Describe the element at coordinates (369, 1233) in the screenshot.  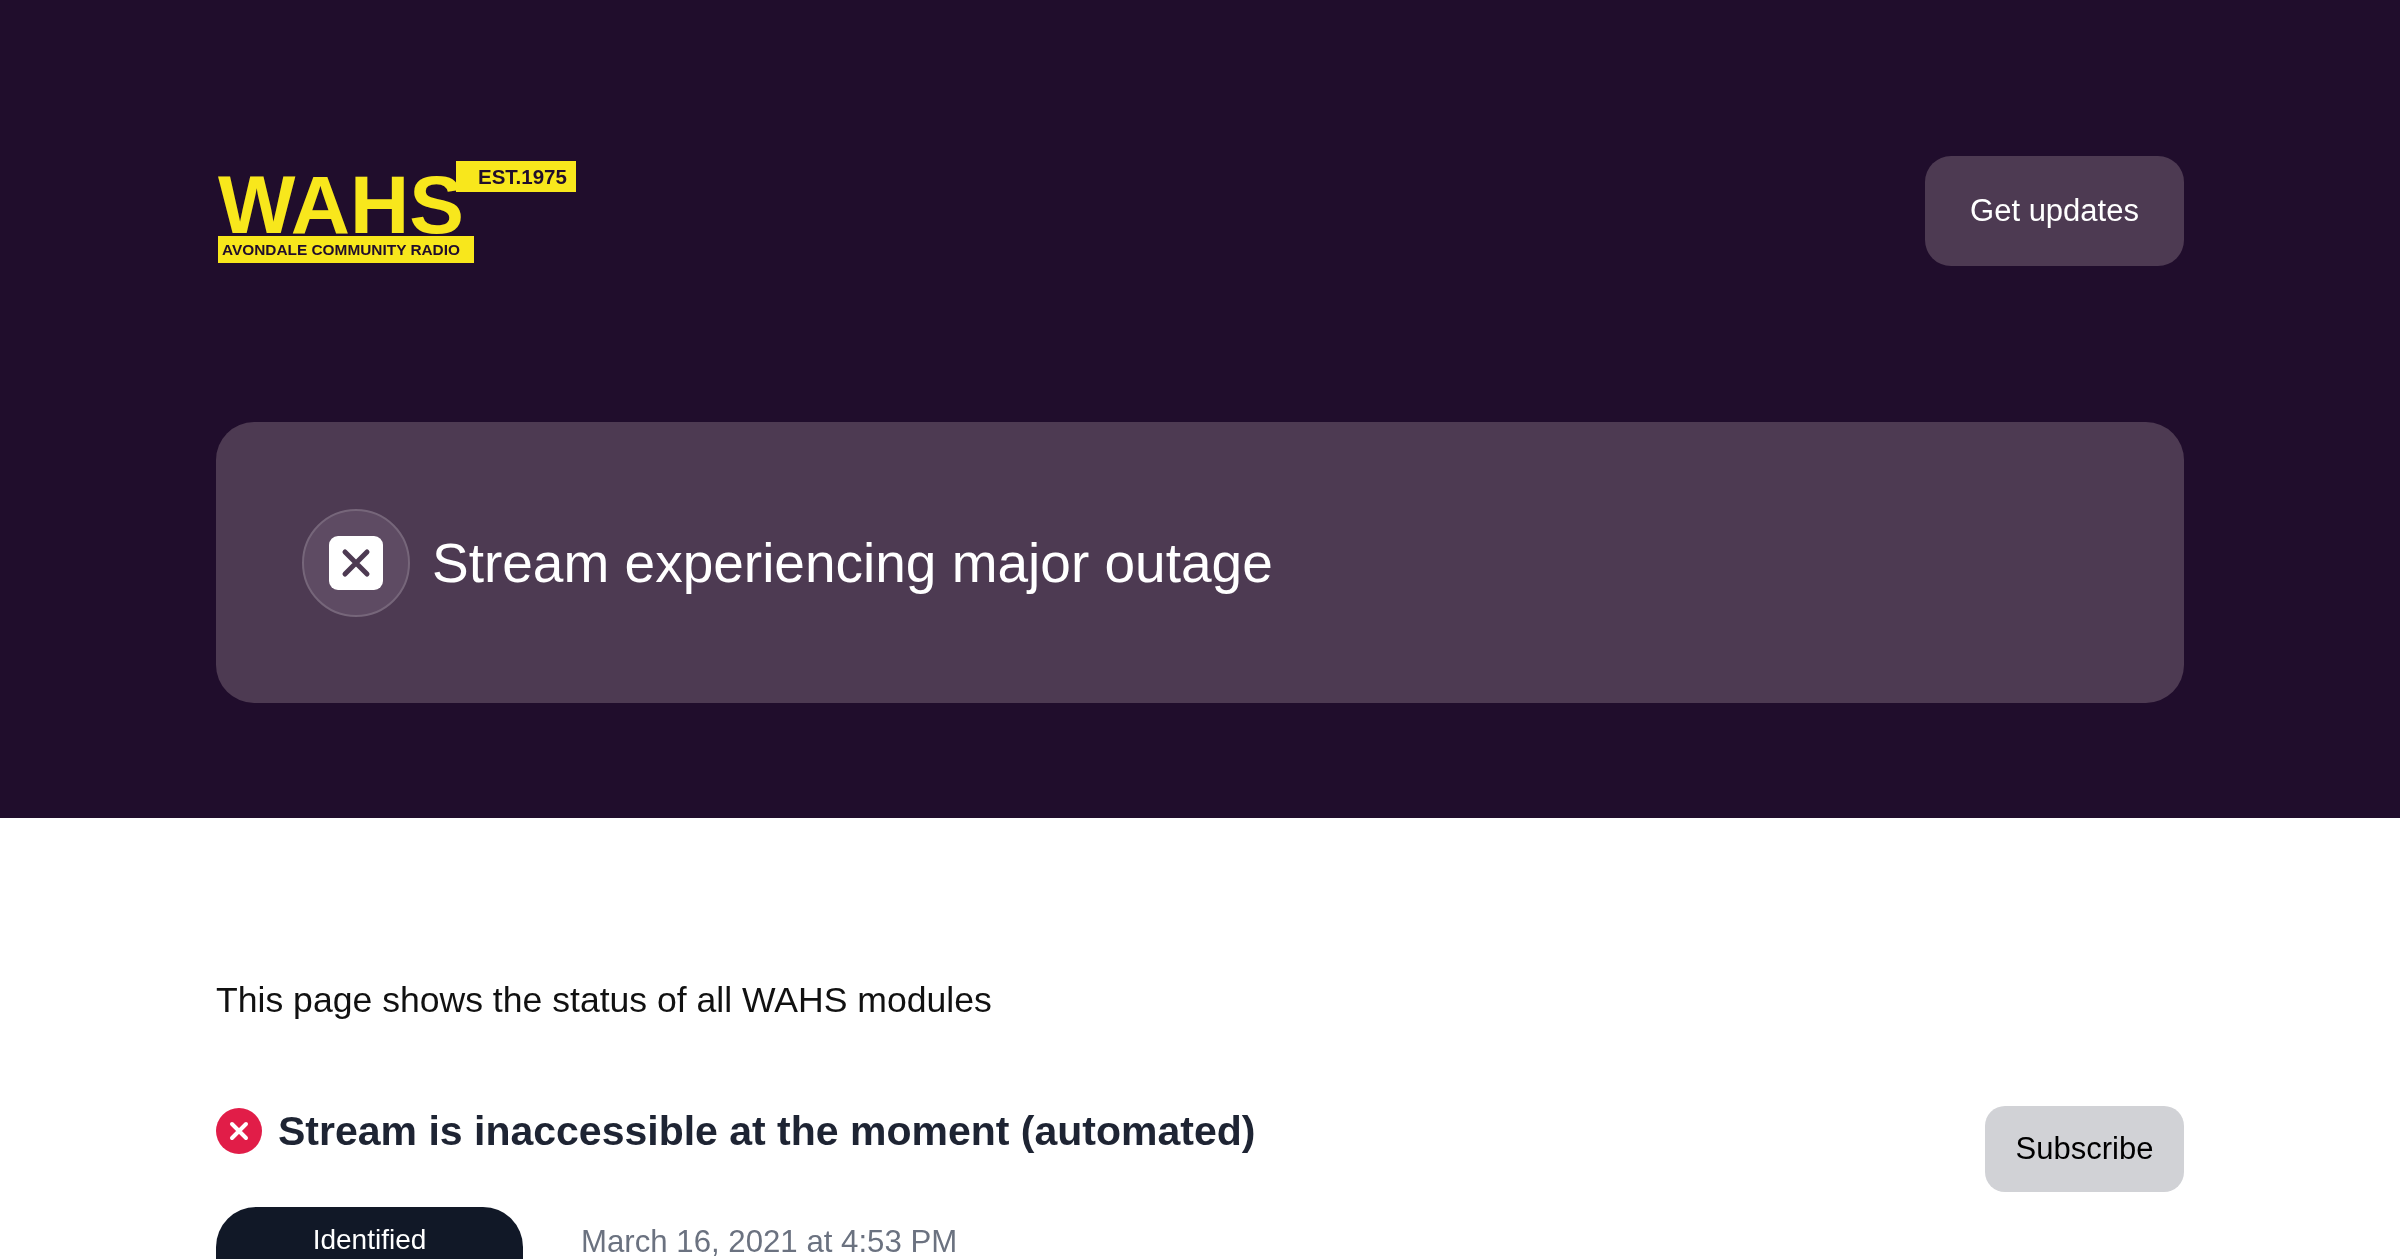
I see `status-pill: Identified` at that location.